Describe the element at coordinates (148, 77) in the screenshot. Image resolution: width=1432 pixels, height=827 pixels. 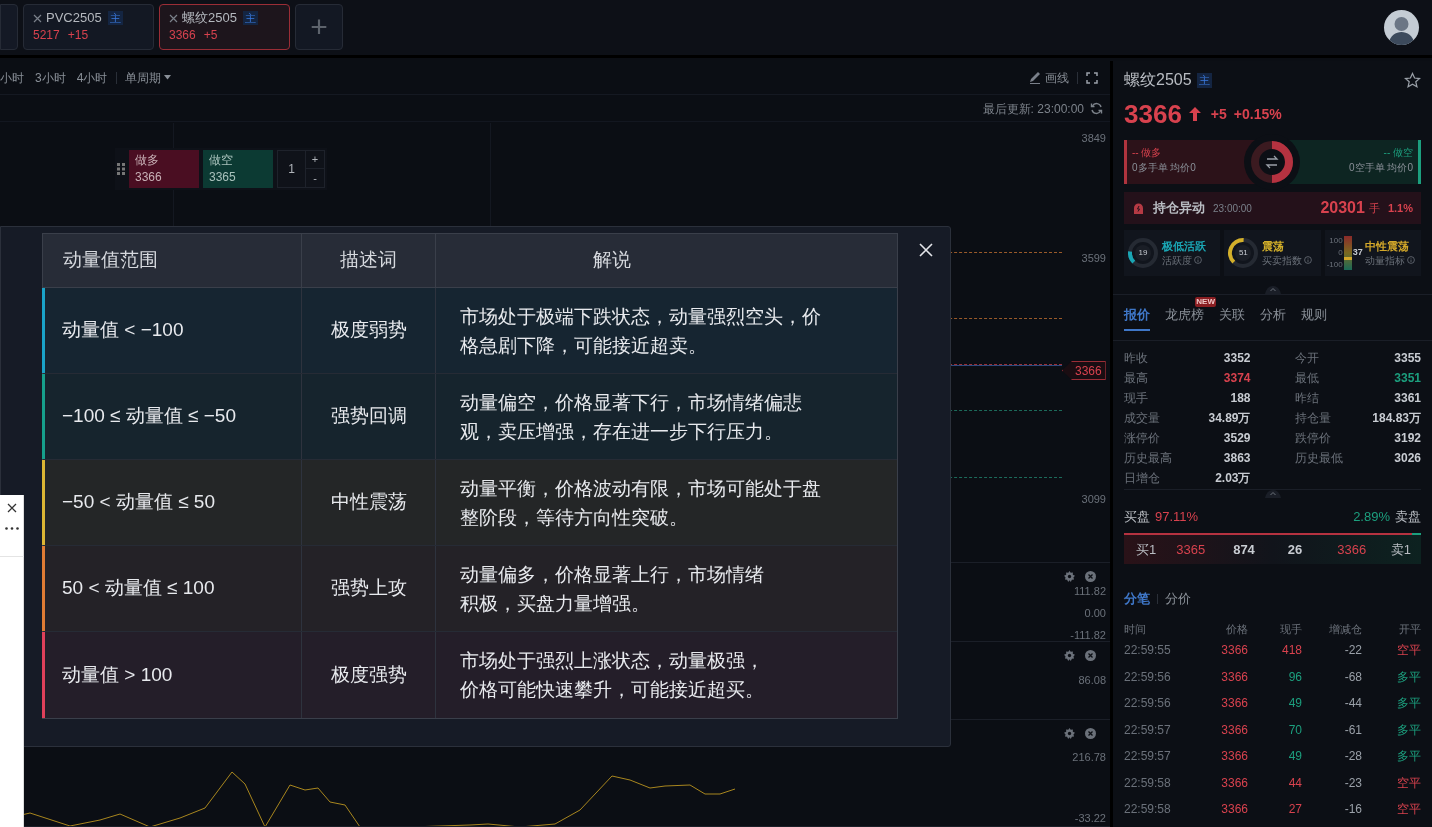
I see `period-mode-dropdown: 单周期` at that location.